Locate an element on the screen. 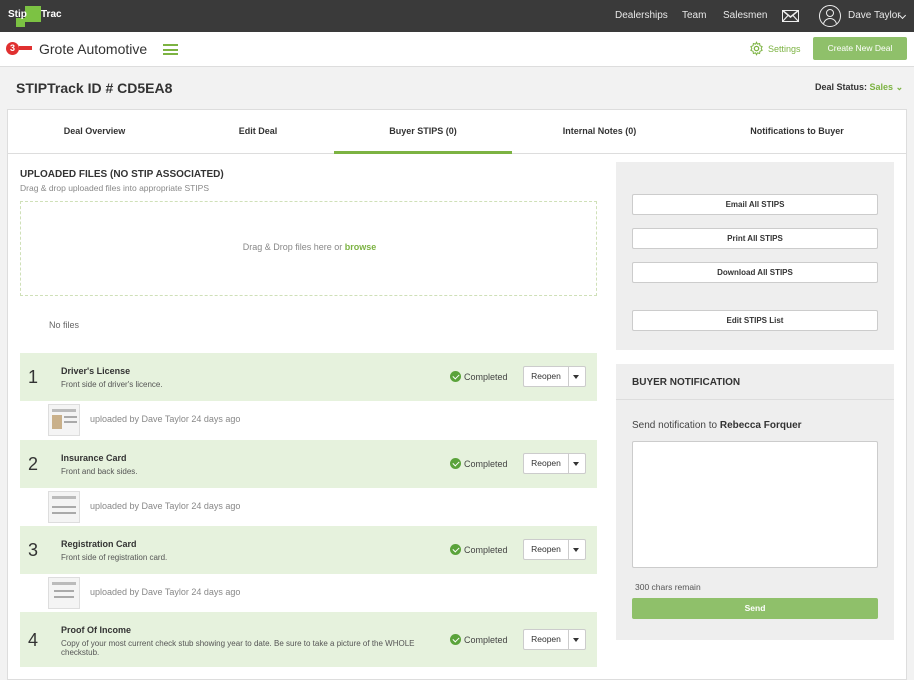 The width and height of the screenshot is (914, 680). browse-link: browse is located at coordinates (361, 247).